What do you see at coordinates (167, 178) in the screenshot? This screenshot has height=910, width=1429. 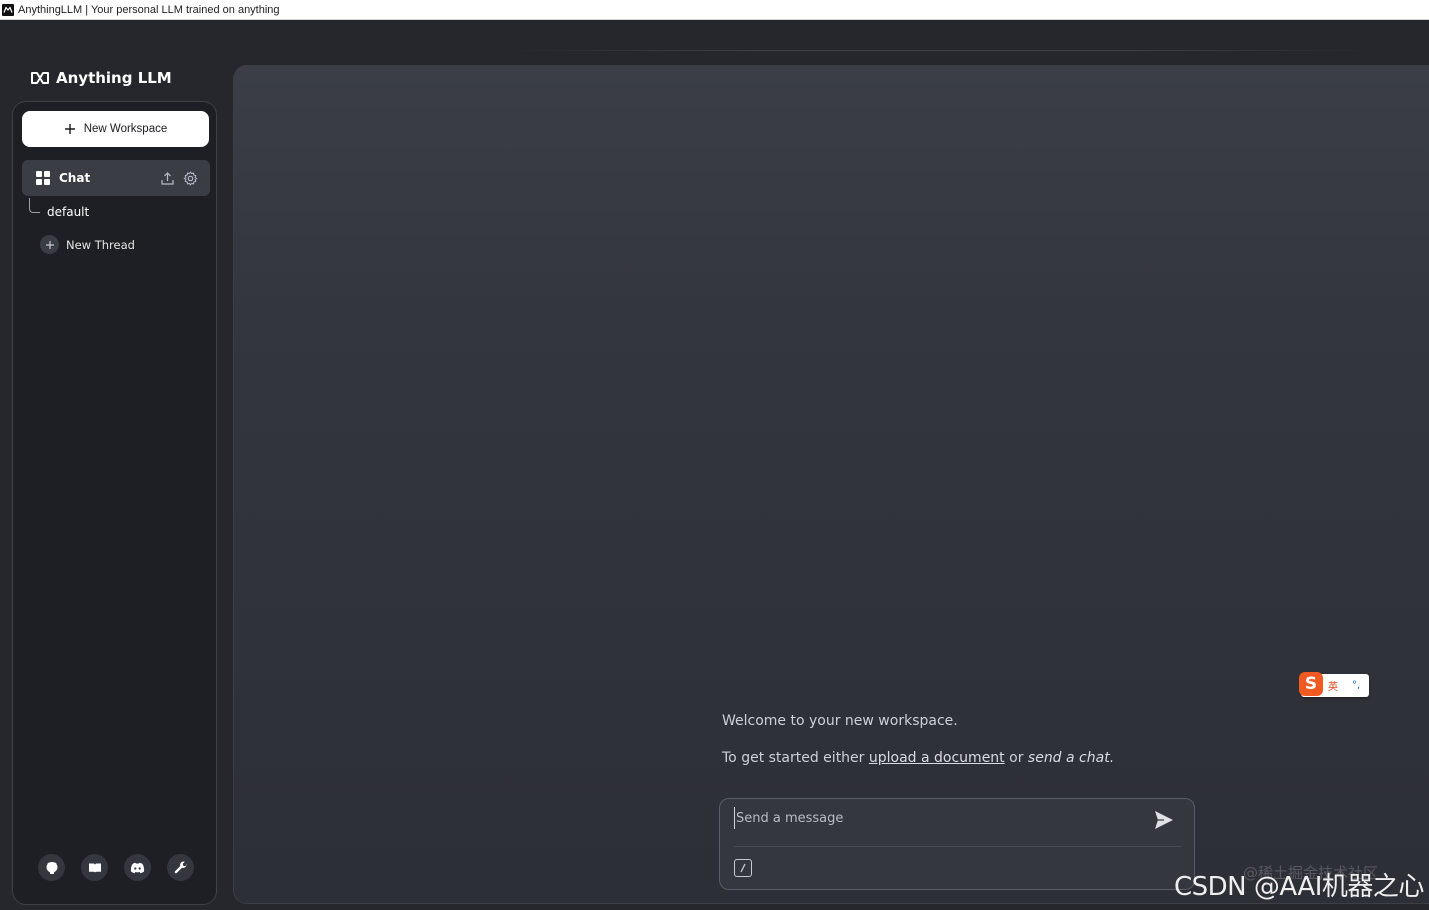 I see `upload-icon` at bounding box center [167, 178].